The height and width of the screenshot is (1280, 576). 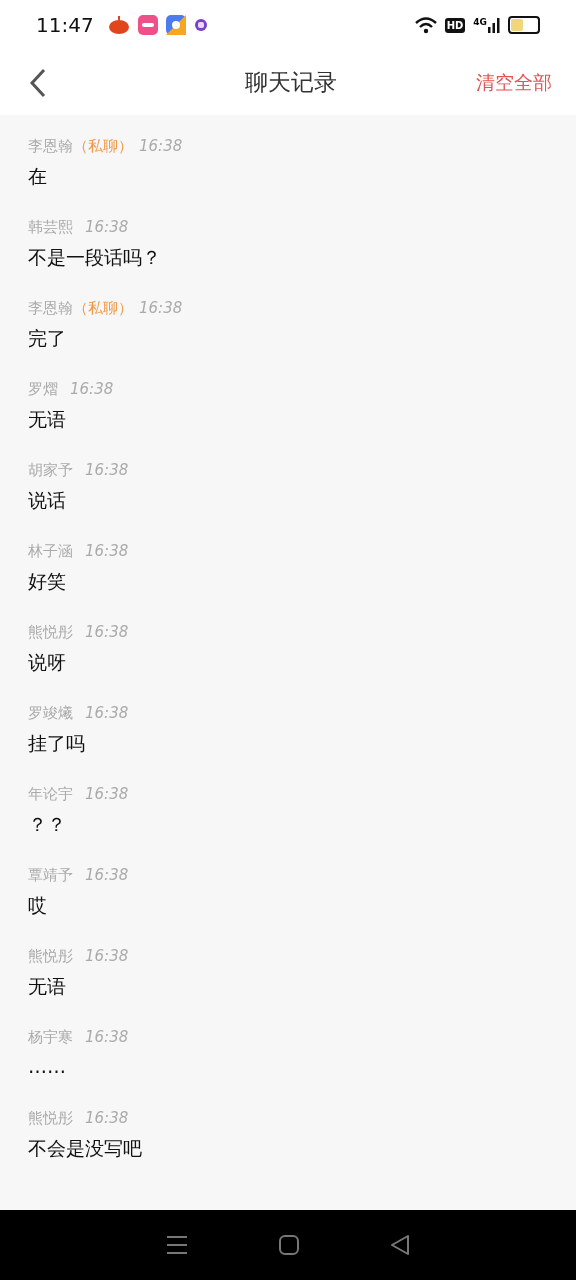 I want to click on message-text: ？？, so click(x=47, y=824).